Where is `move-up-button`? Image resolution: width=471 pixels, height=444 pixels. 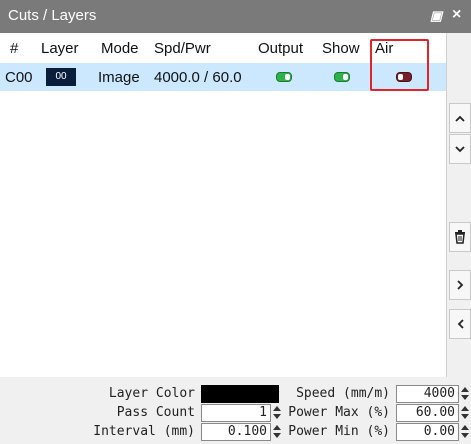
move-up-button is located at coordinates (460, 118).